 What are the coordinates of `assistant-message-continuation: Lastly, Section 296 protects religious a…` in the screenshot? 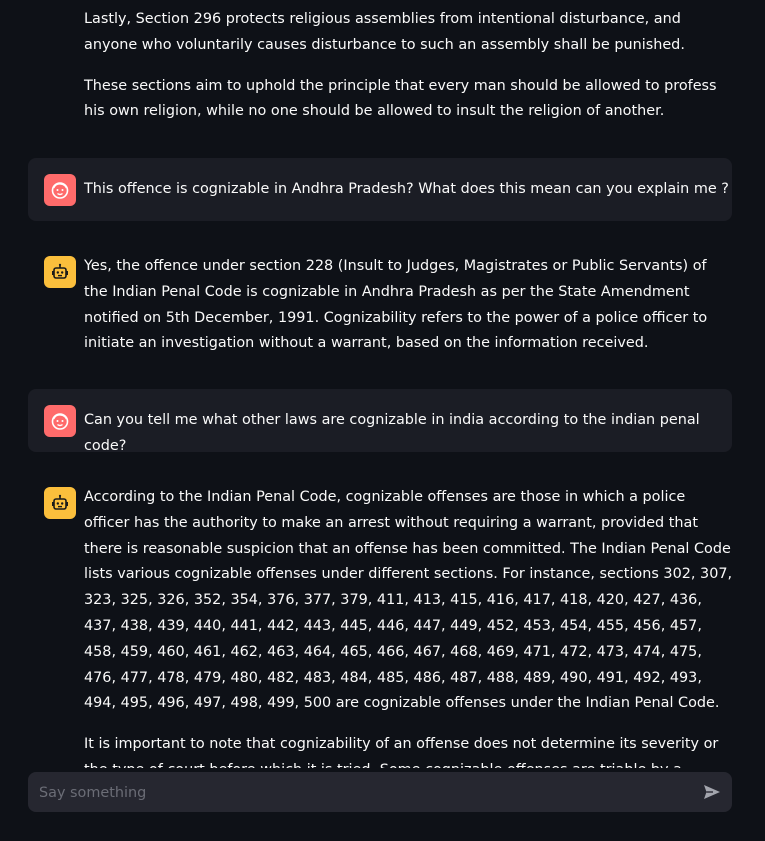 It's located at (409, 66).